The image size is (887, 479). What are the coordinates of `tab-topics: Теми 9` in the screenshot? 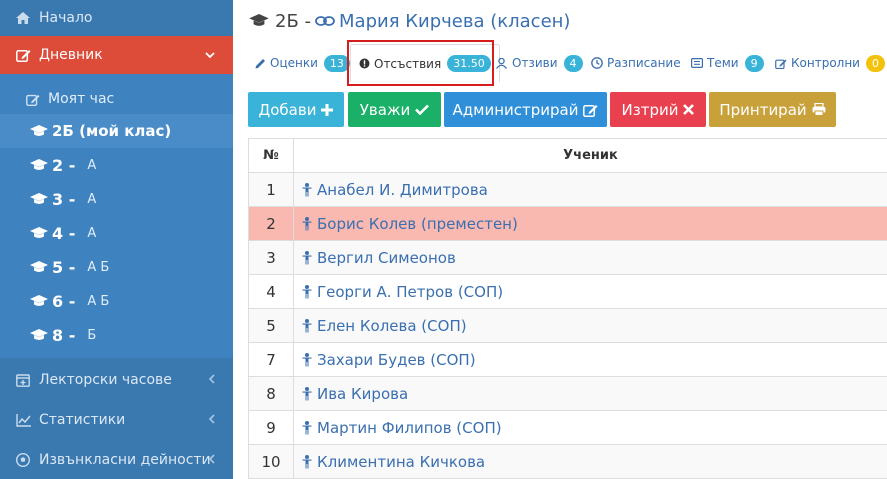 It's located at (727, 63).